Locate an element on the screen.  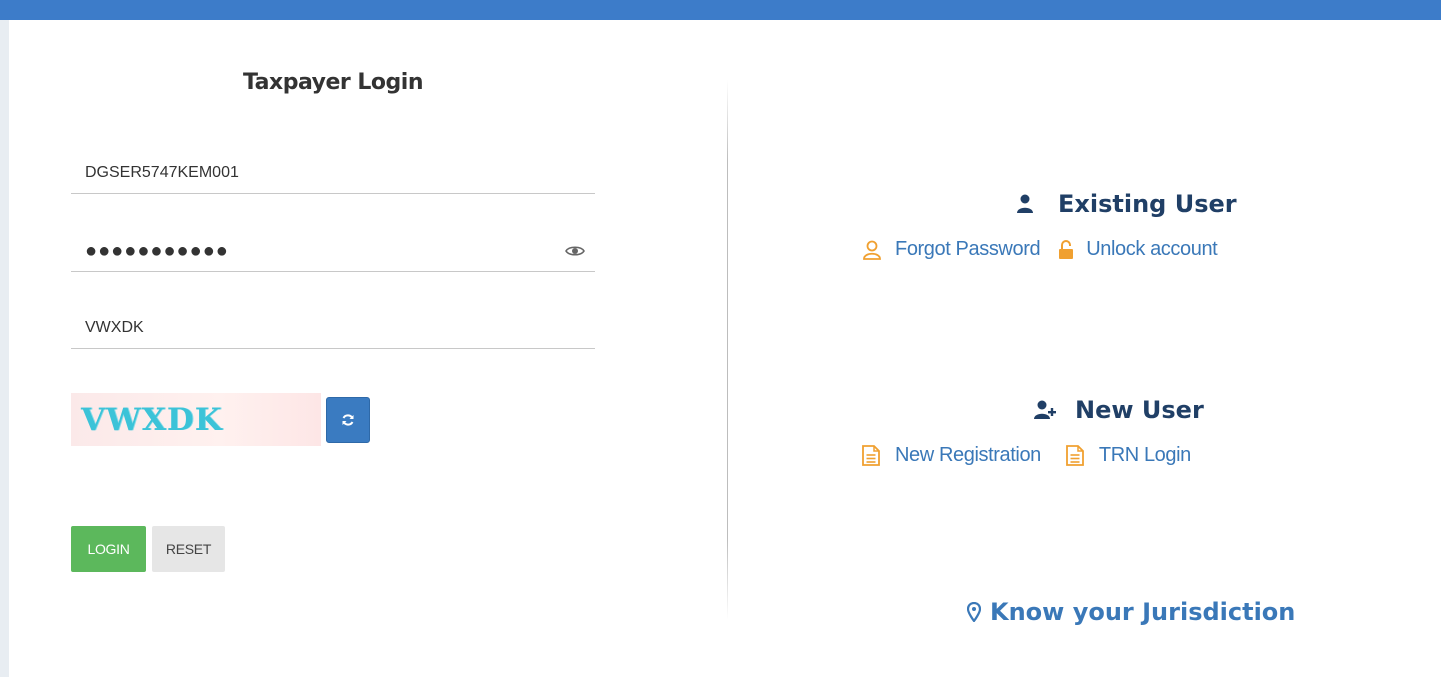
new-user-links: New Registration TRN Login is located at coordinates (1026, 455).